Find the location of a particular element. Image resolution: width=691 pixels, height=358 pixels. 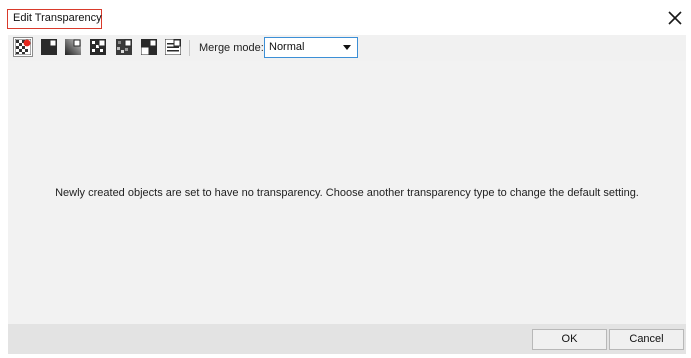

two-color-pattern-transparency-icon is located at coordinates (149, 47).